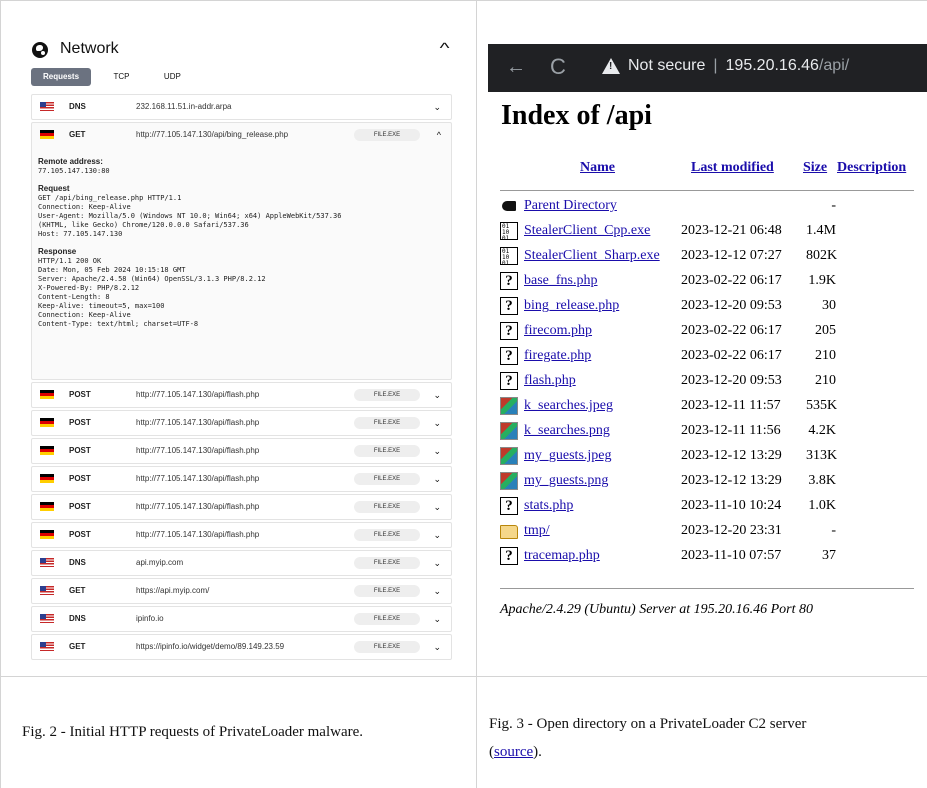 The image size is (927, 788). What do you see at coordinates (587, 231) in the screenshot?
I see `file-link: StealerClient_Cpp.exe` at bounding box center [587, 231].